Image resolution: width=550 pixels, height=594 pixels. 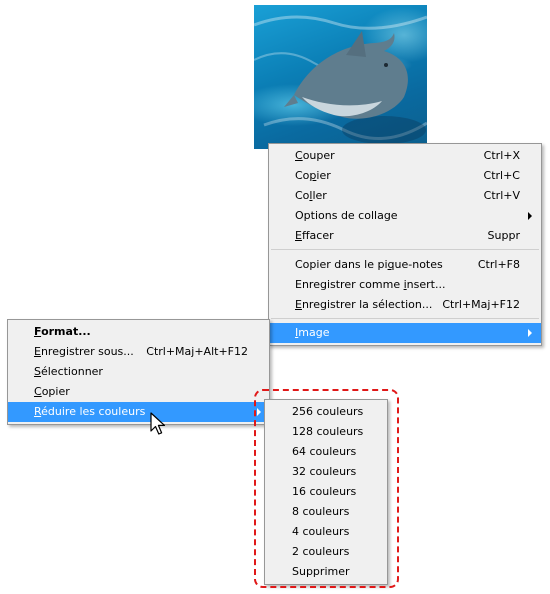 I want to click on menu-item-shortcut: Suppr, so click(x=503, y=235).